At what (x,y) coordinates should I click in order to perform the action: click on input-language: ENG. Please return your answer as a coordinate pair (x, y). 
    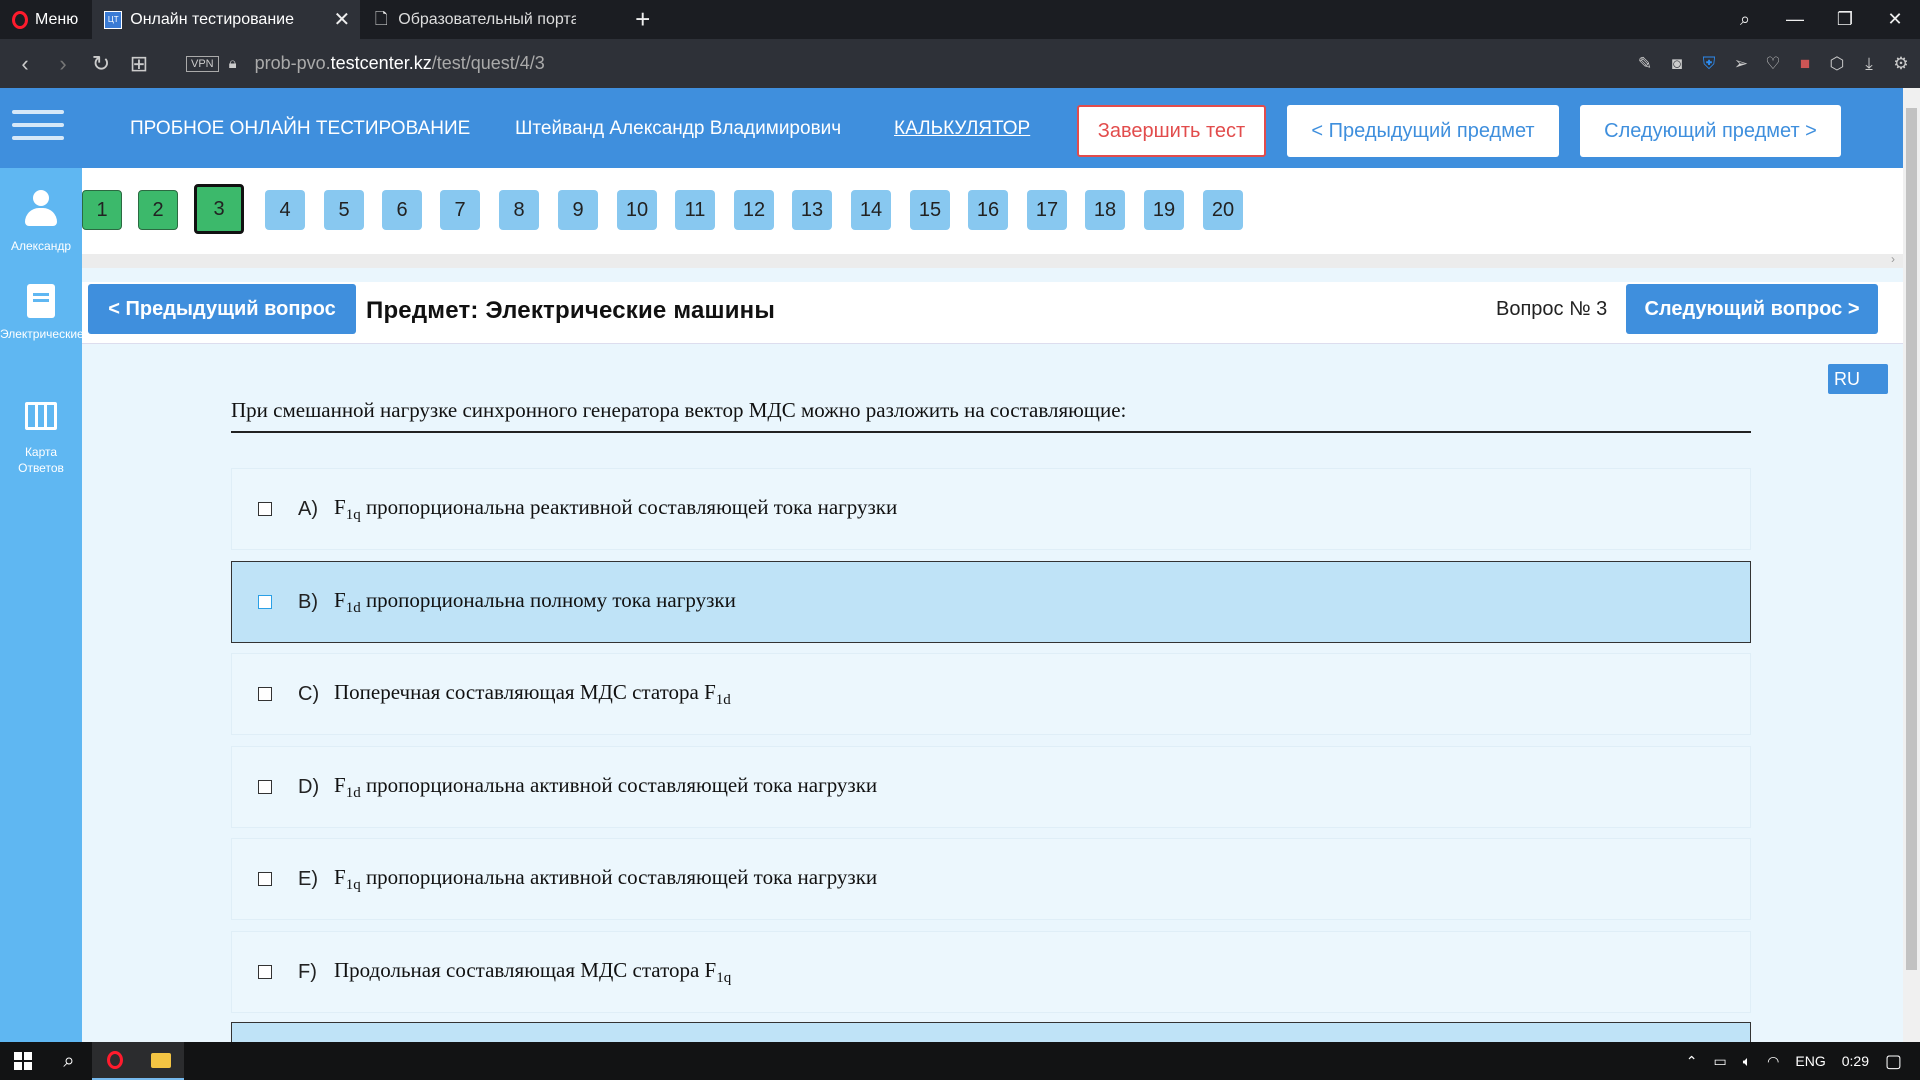
    Looking at the image, I should click on (1810, 1061).